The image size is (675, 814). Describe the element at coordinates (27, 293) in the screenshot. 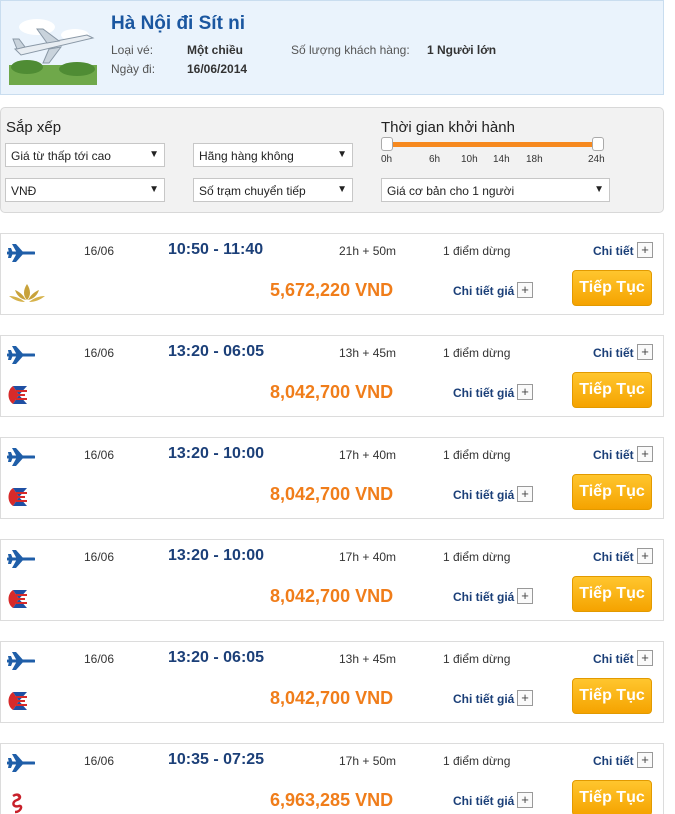

I see `lotus-logo-icon` at that location.